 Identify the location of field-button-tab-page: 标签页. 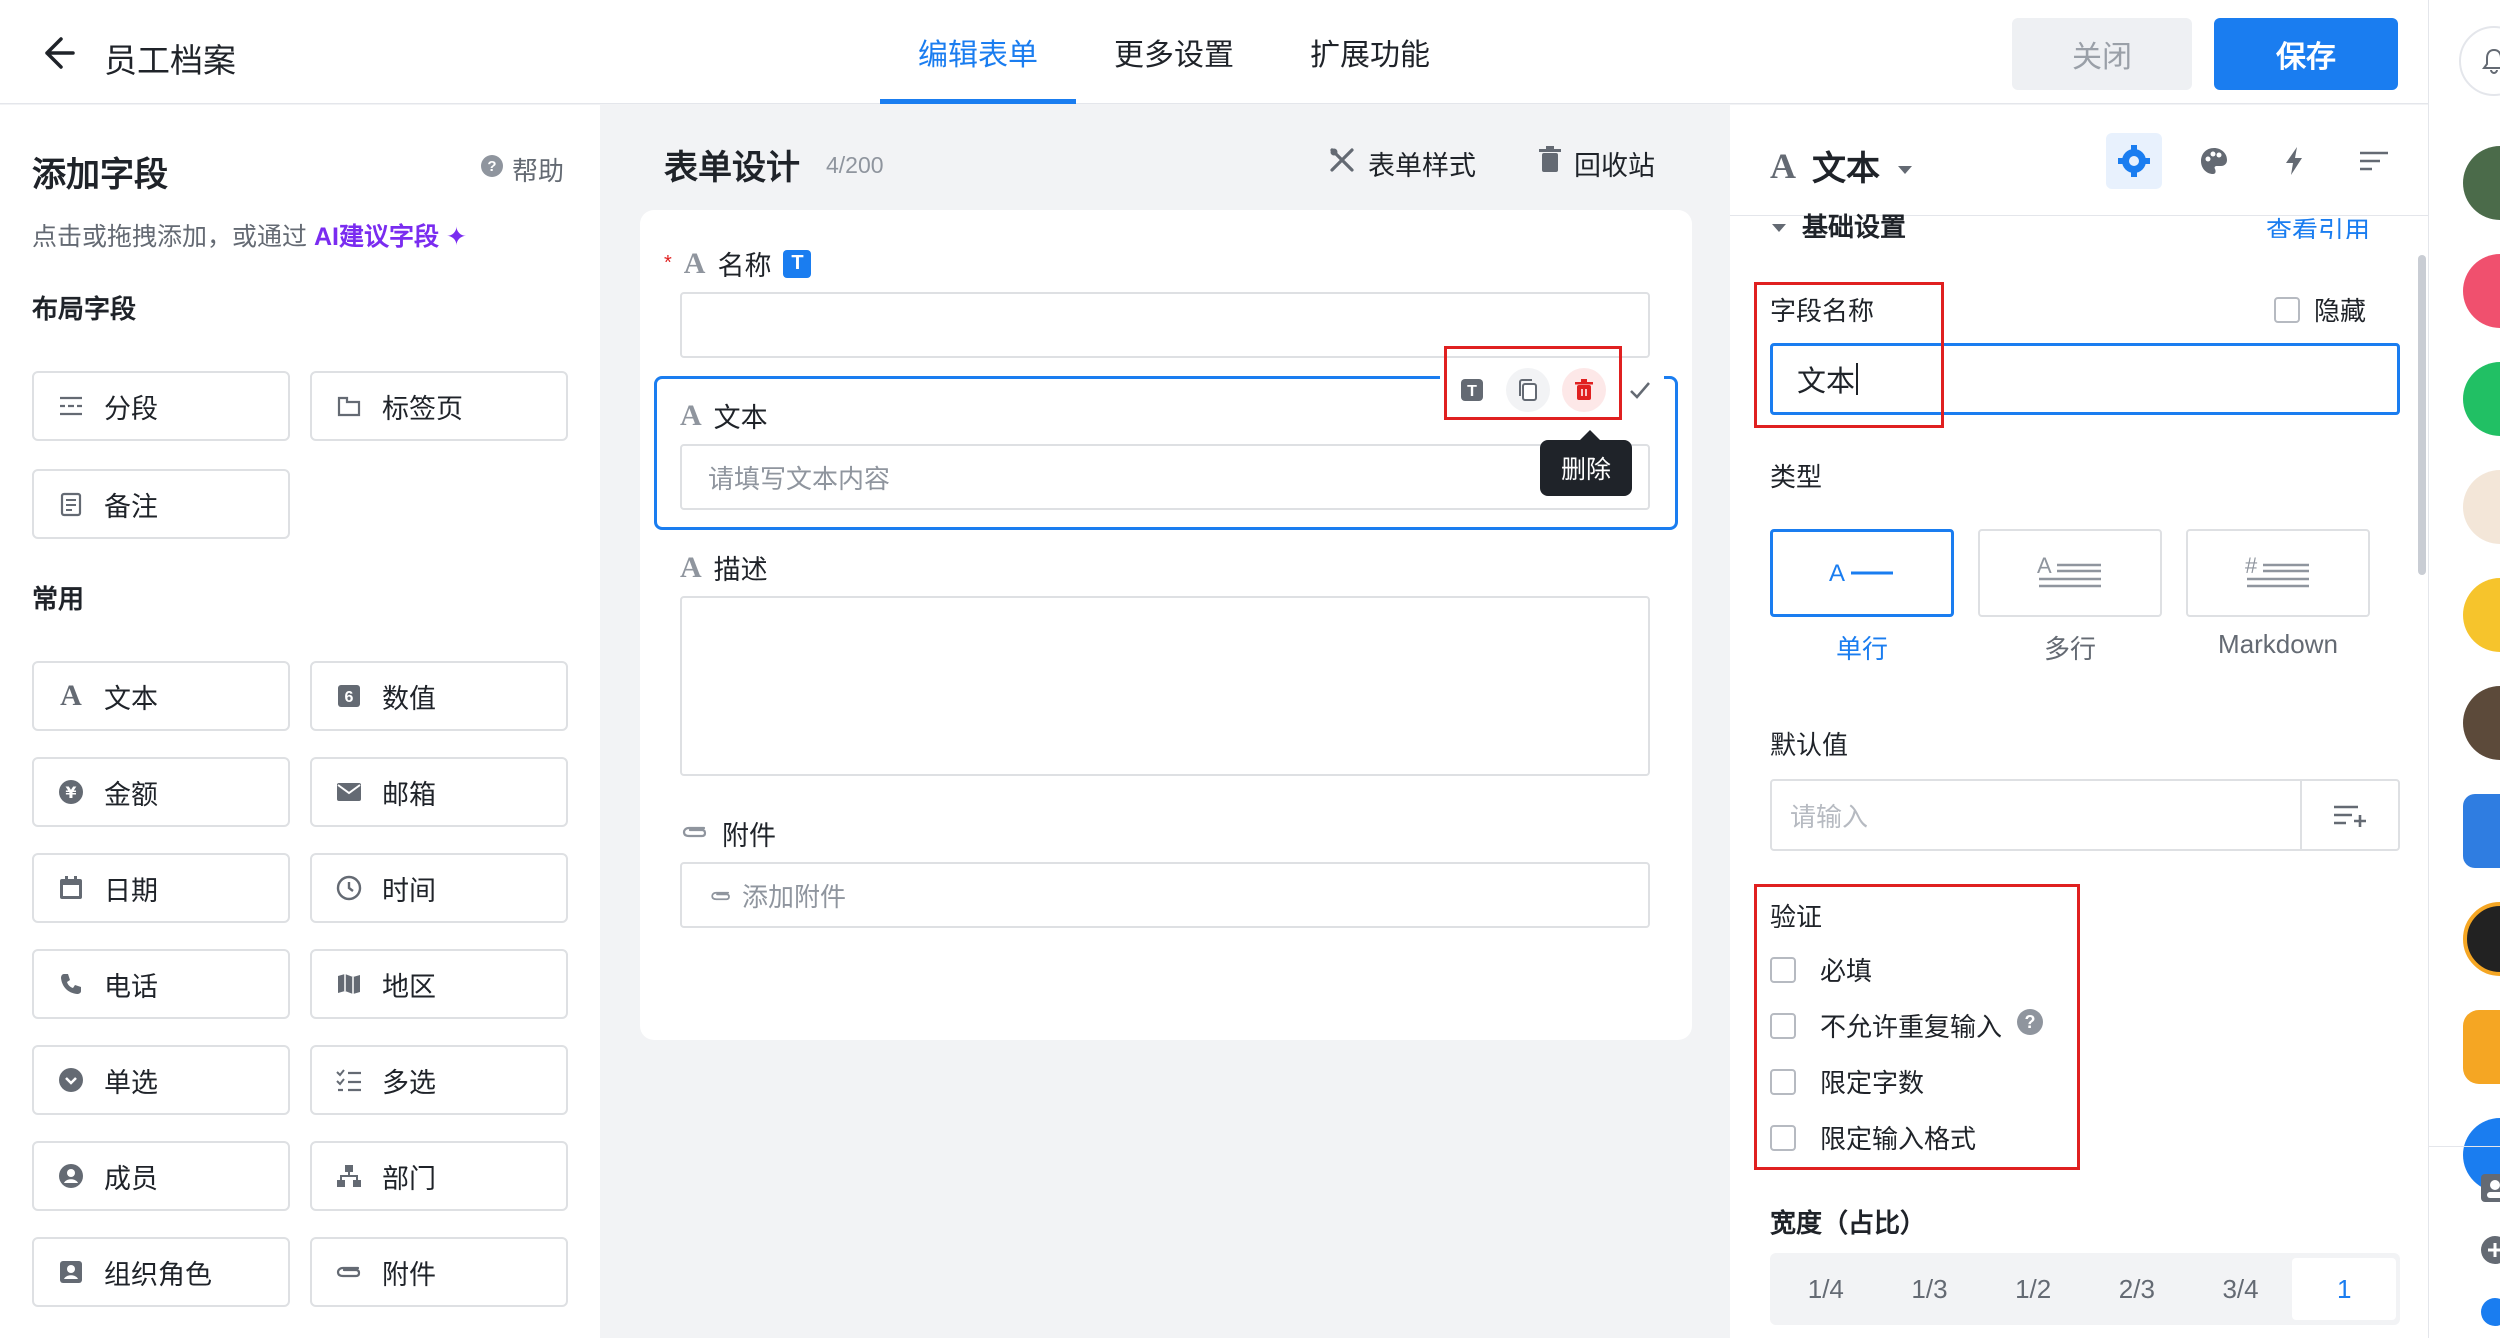
(439, 406).